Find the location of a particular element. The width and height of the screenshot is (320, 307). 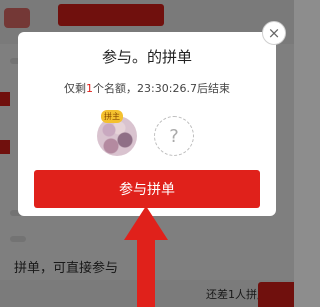

close-icon: × is located at coordinates (274, 32).